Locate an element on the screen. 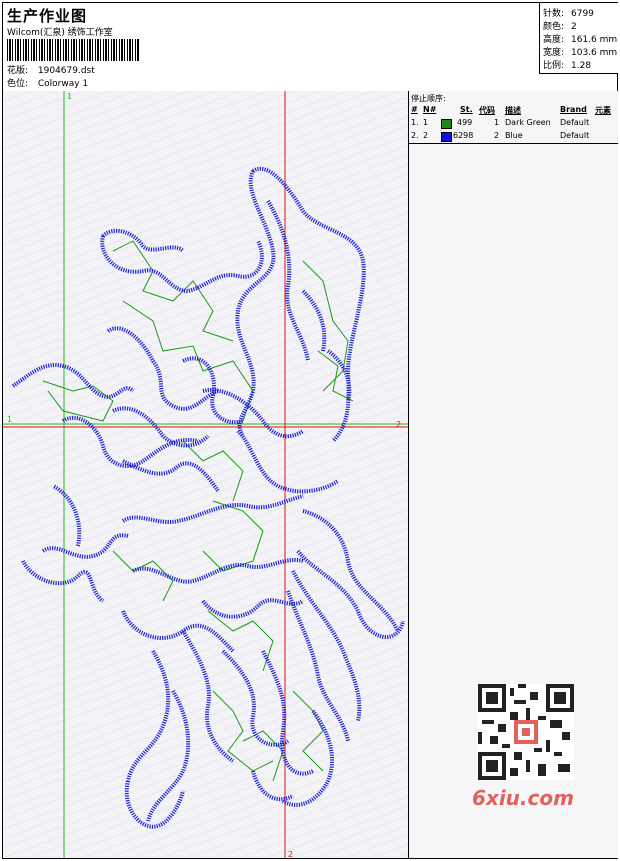  colorway-label: 色位: is located at coordinates (18, 84).